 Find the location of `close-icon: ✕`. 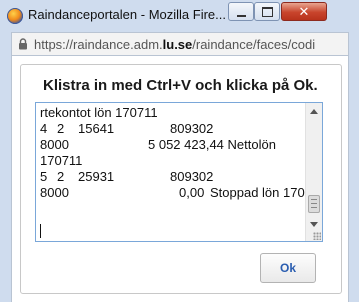

close-icon: ✕ is located at coordinates (304, 11).